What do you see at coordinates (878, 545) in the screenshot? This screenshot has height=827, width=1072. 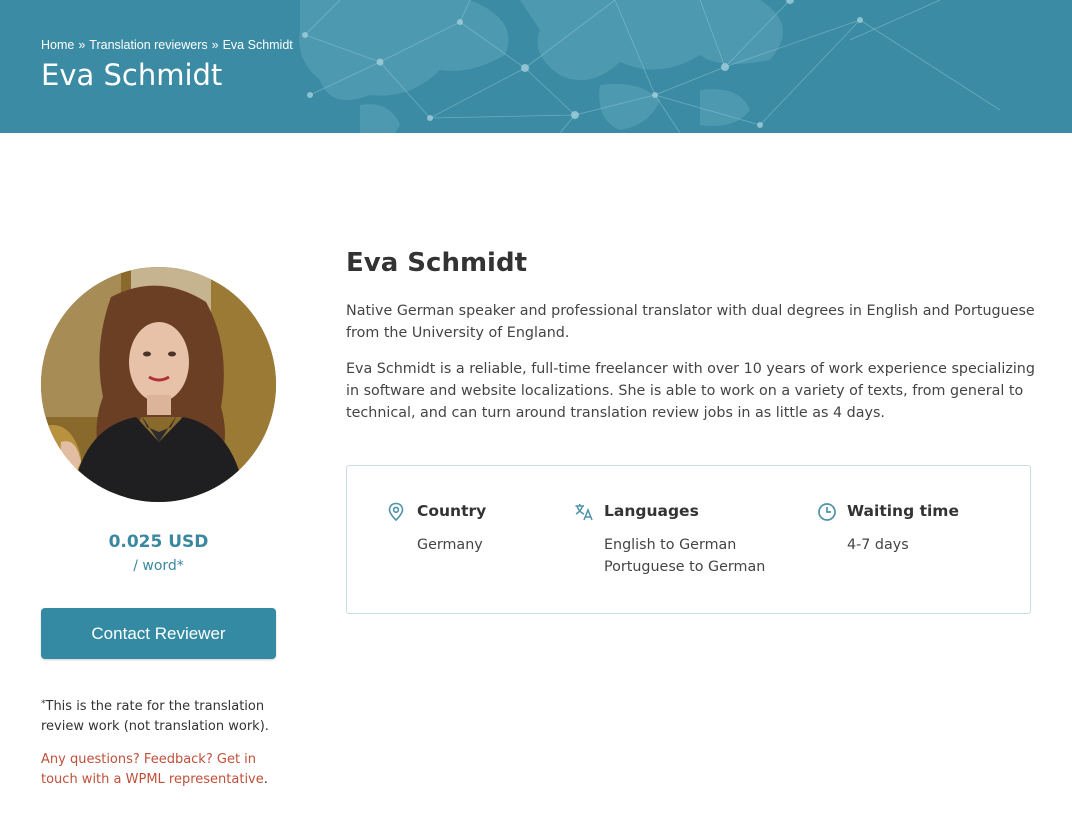 I see `waiting-time-value: 4-7 days` at bounding box center [878, 545].